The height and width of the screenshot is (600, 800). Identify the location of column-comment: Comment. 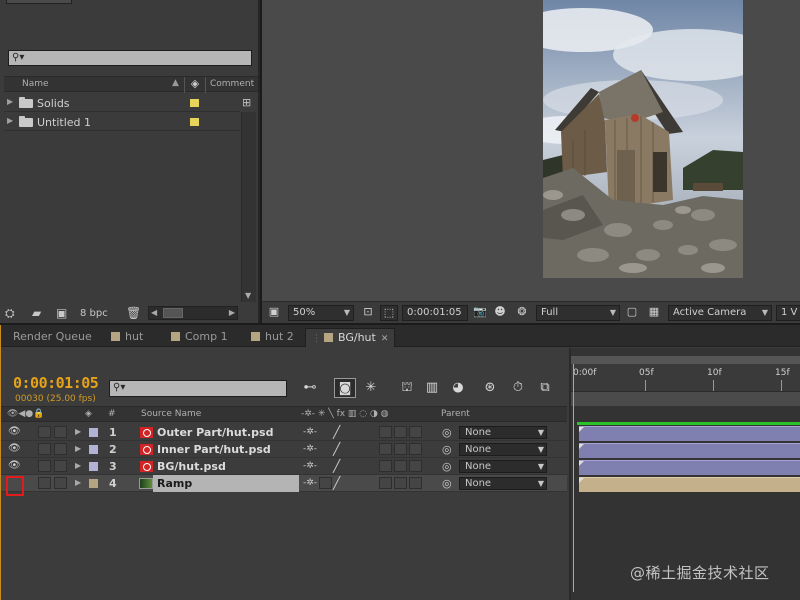
(232, 84).